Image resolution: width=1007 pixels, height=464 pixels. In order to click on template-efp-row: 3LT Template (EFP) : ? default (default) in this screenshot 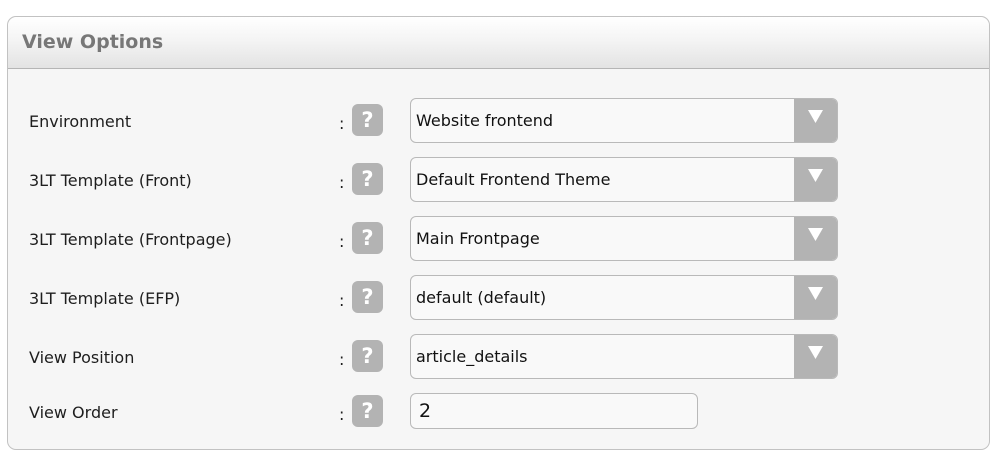, I will do `click(498, 298)`.